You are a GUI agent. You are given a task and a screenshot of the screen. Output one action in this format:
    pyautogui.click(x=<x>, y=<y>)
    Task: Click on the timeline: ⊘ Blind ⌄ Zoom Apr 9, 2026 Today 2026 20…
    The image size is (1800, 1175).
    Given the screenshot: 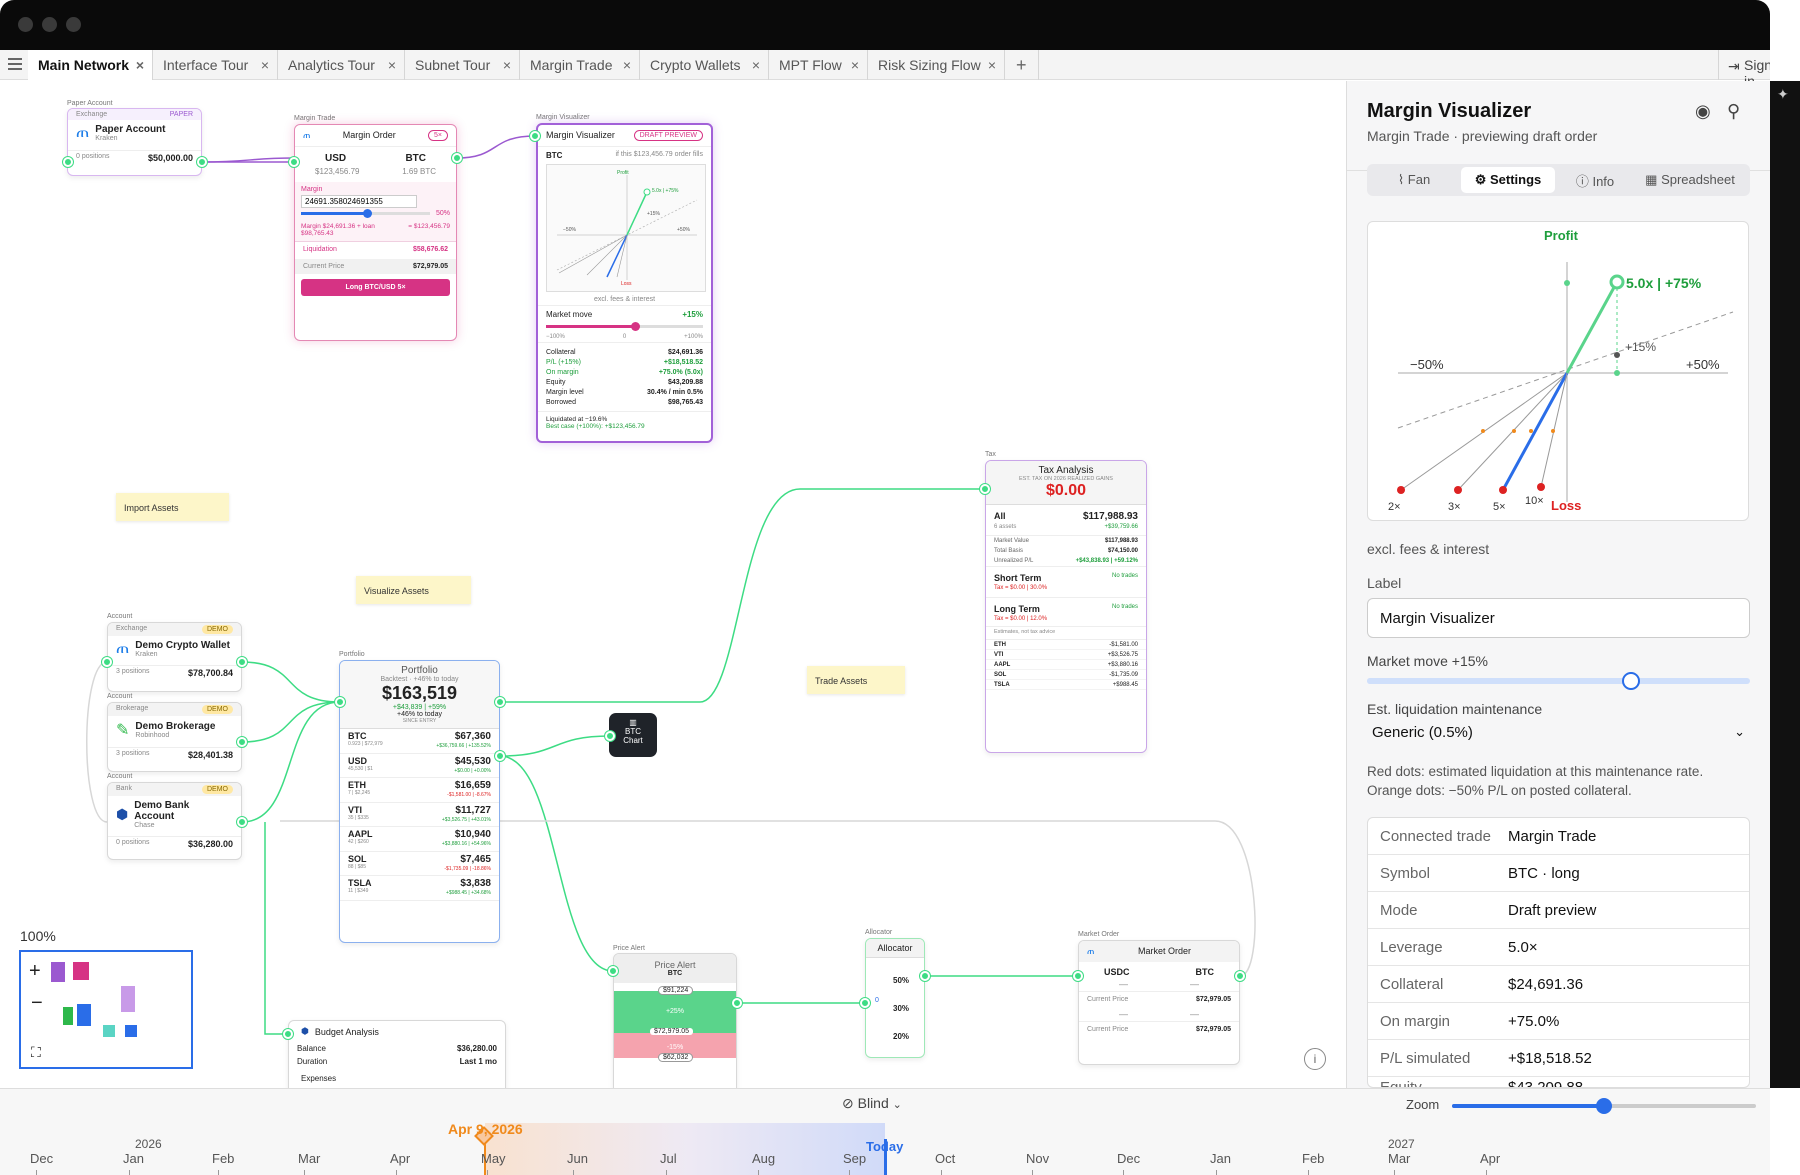 What is the action you would take?
    pyautogui.click(x=885, y=1131)
    